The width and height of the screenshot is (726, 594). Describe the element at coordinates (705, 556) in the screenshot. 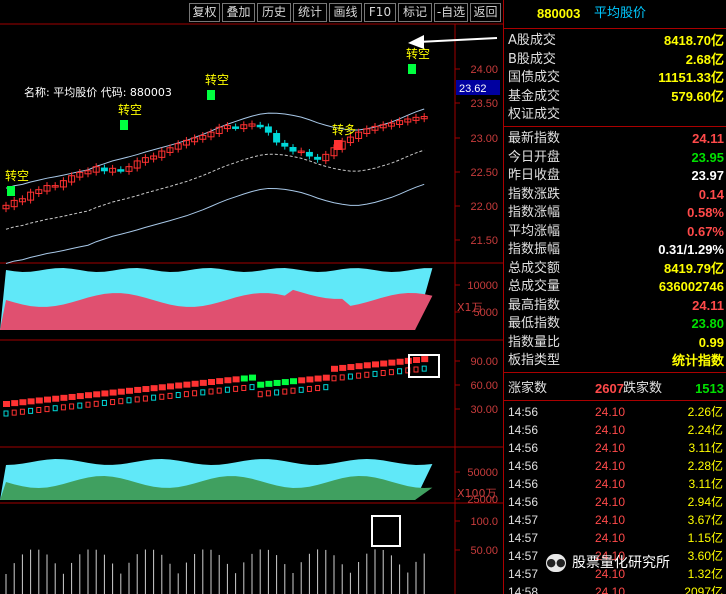

I see `tick-volume: 3.60亿` at that location.